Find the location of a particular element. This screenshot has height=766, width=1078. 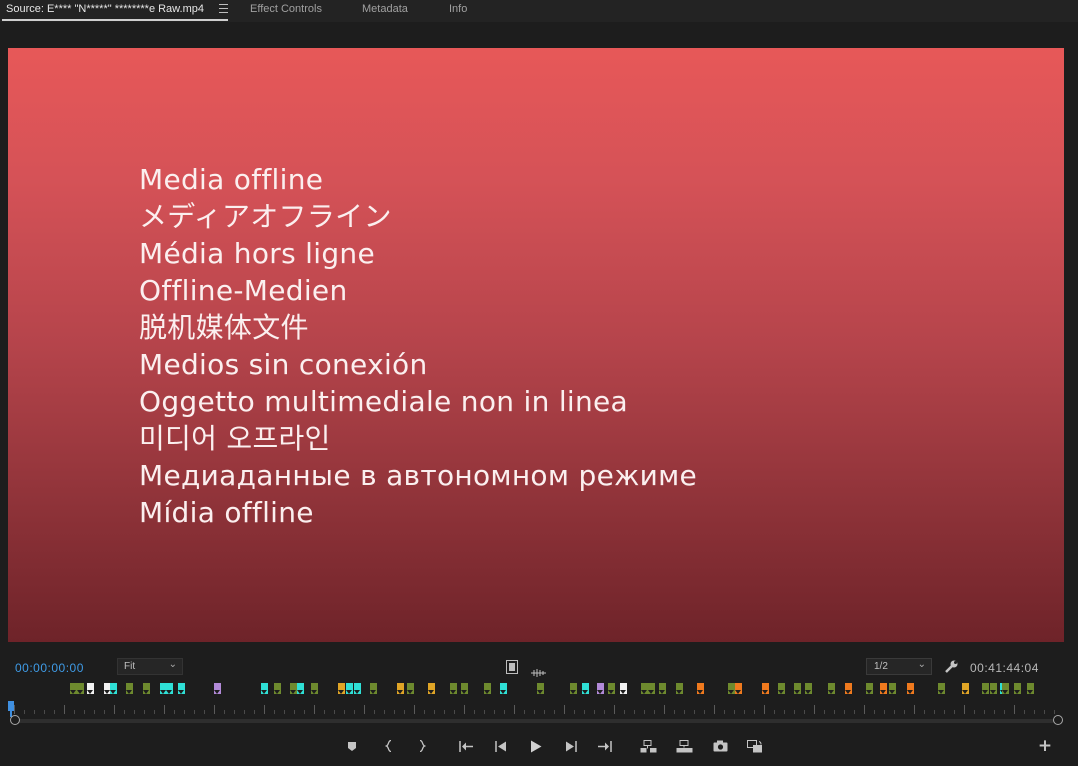

add-marker-button is located at coordinates (352, 746).